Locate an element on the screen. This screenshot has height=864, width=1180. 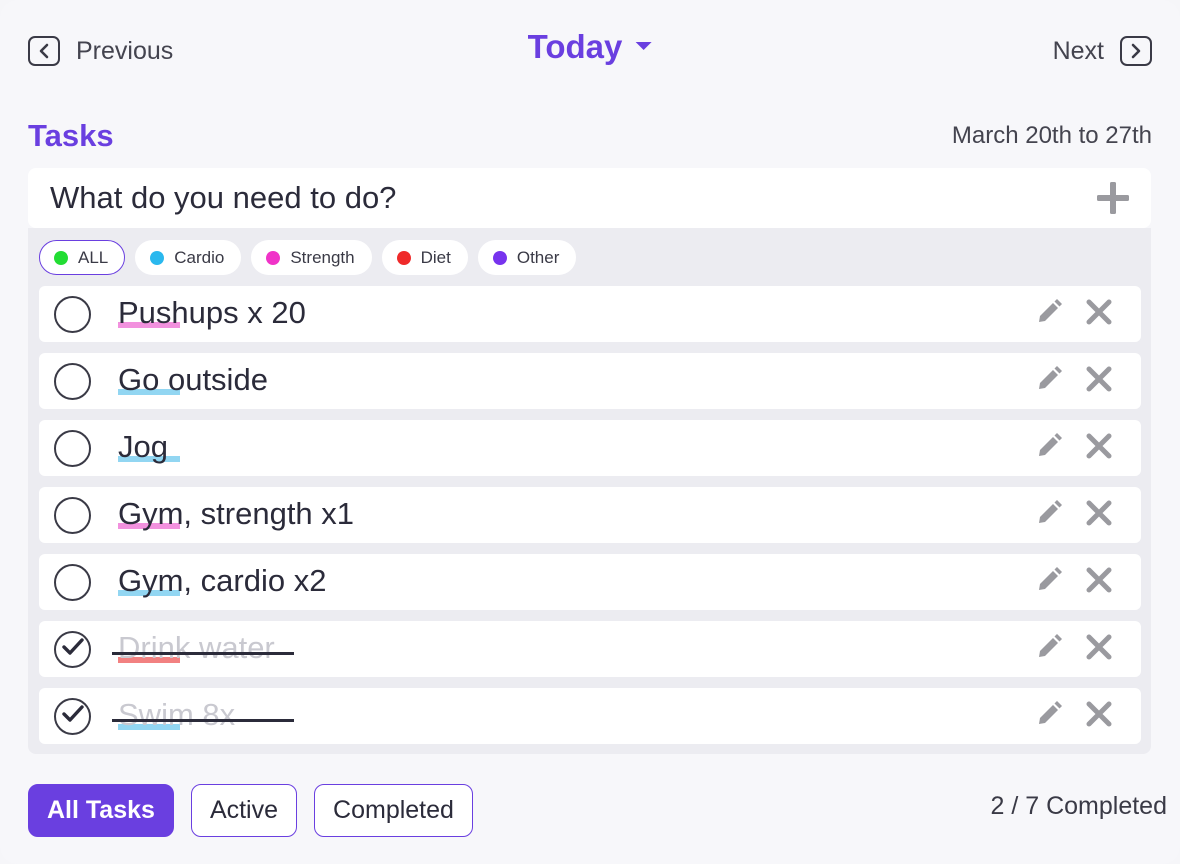
plus-icon is located at coordinates (1113, 198).